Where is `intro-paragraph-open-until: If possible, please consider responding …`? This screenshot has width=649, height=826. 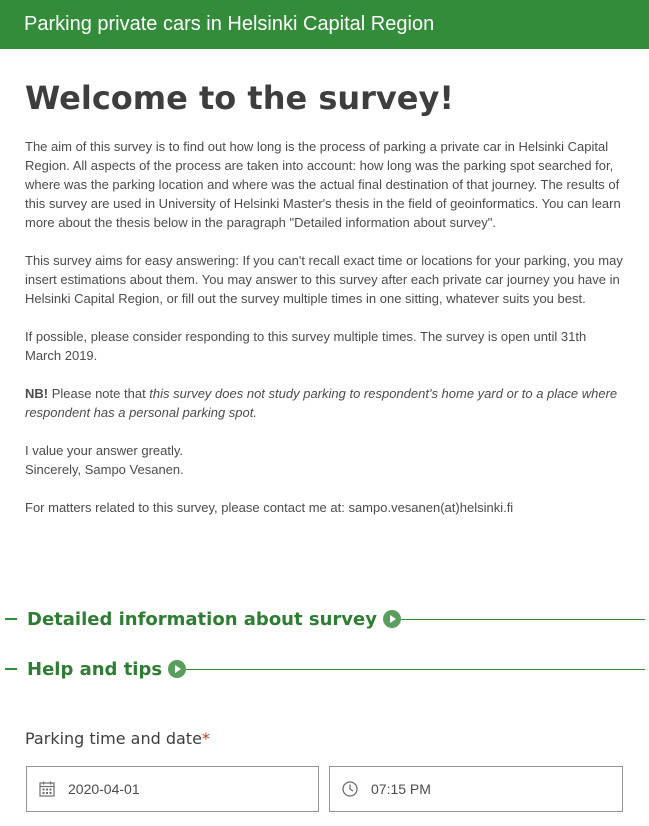
intro-paragraph-open-until: If possible, please consider responding … is located at coordinates (306, 346).